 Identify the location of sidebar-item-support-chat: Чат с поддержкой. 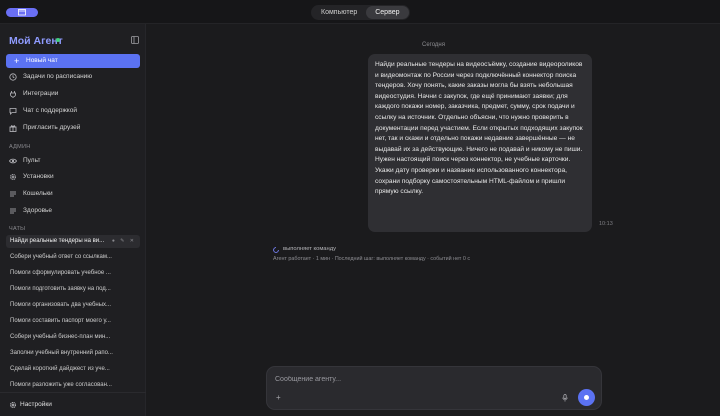
(73, 111).